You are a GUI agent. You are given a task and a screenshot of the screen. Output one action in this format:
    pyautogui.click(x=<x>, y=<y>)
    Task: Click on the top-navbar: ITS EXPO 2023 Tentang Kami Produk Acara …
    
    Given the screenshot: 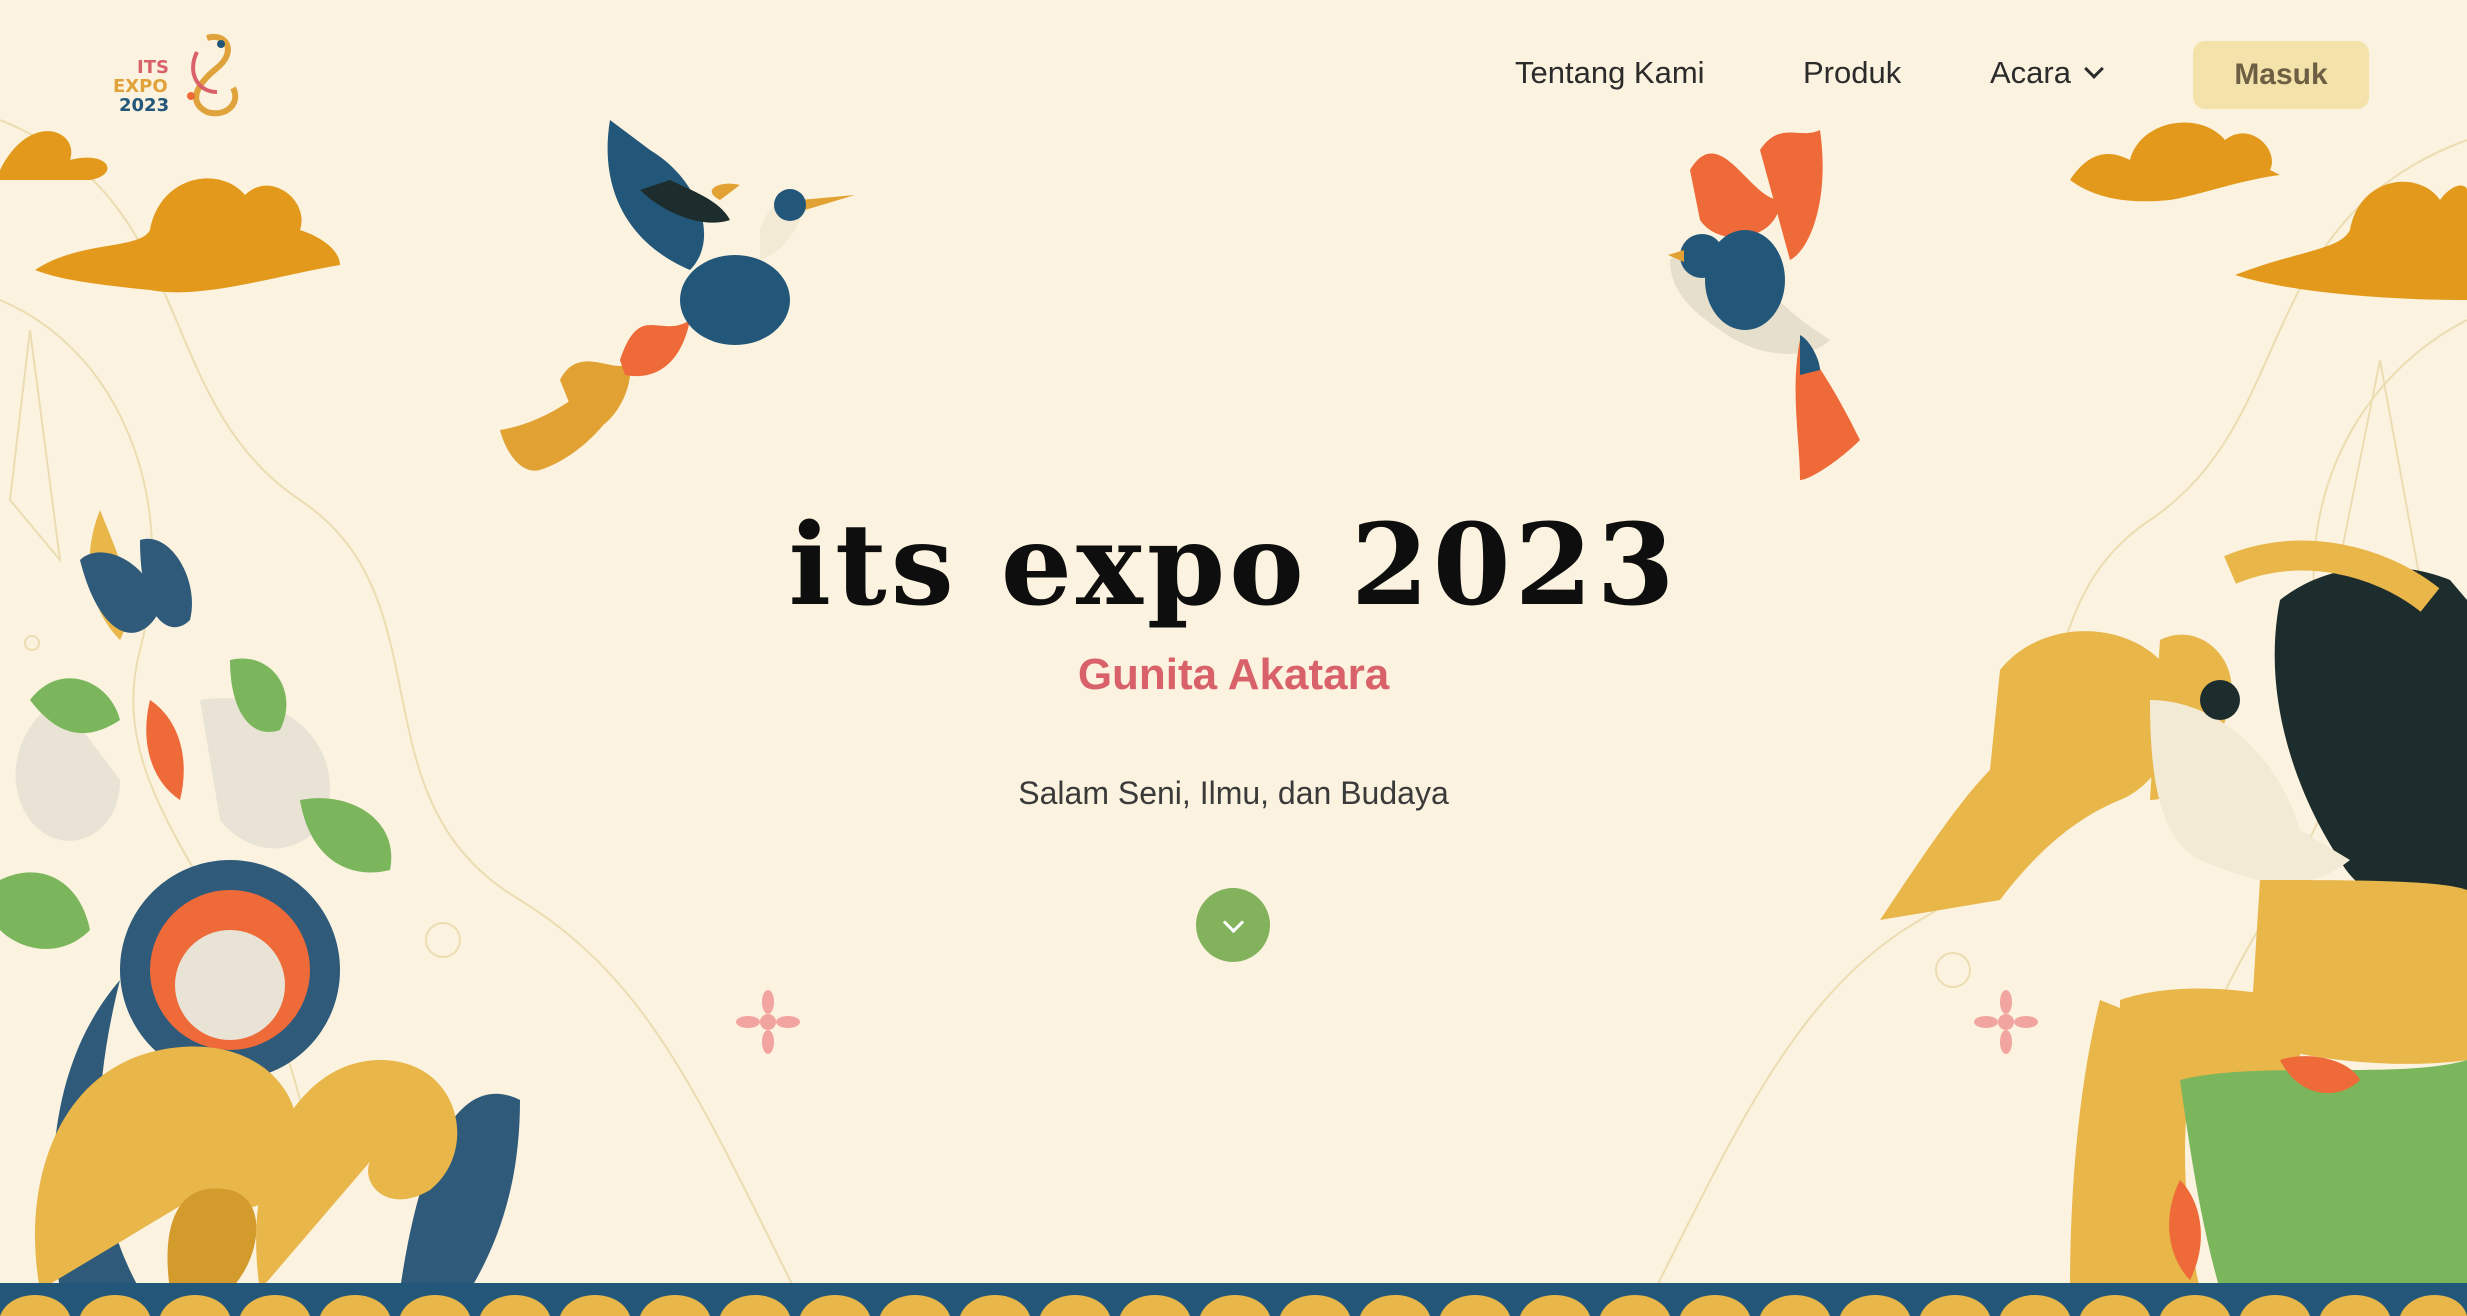 What is the action you would take?
    pyautogui.click(x=1233, y=75)
    